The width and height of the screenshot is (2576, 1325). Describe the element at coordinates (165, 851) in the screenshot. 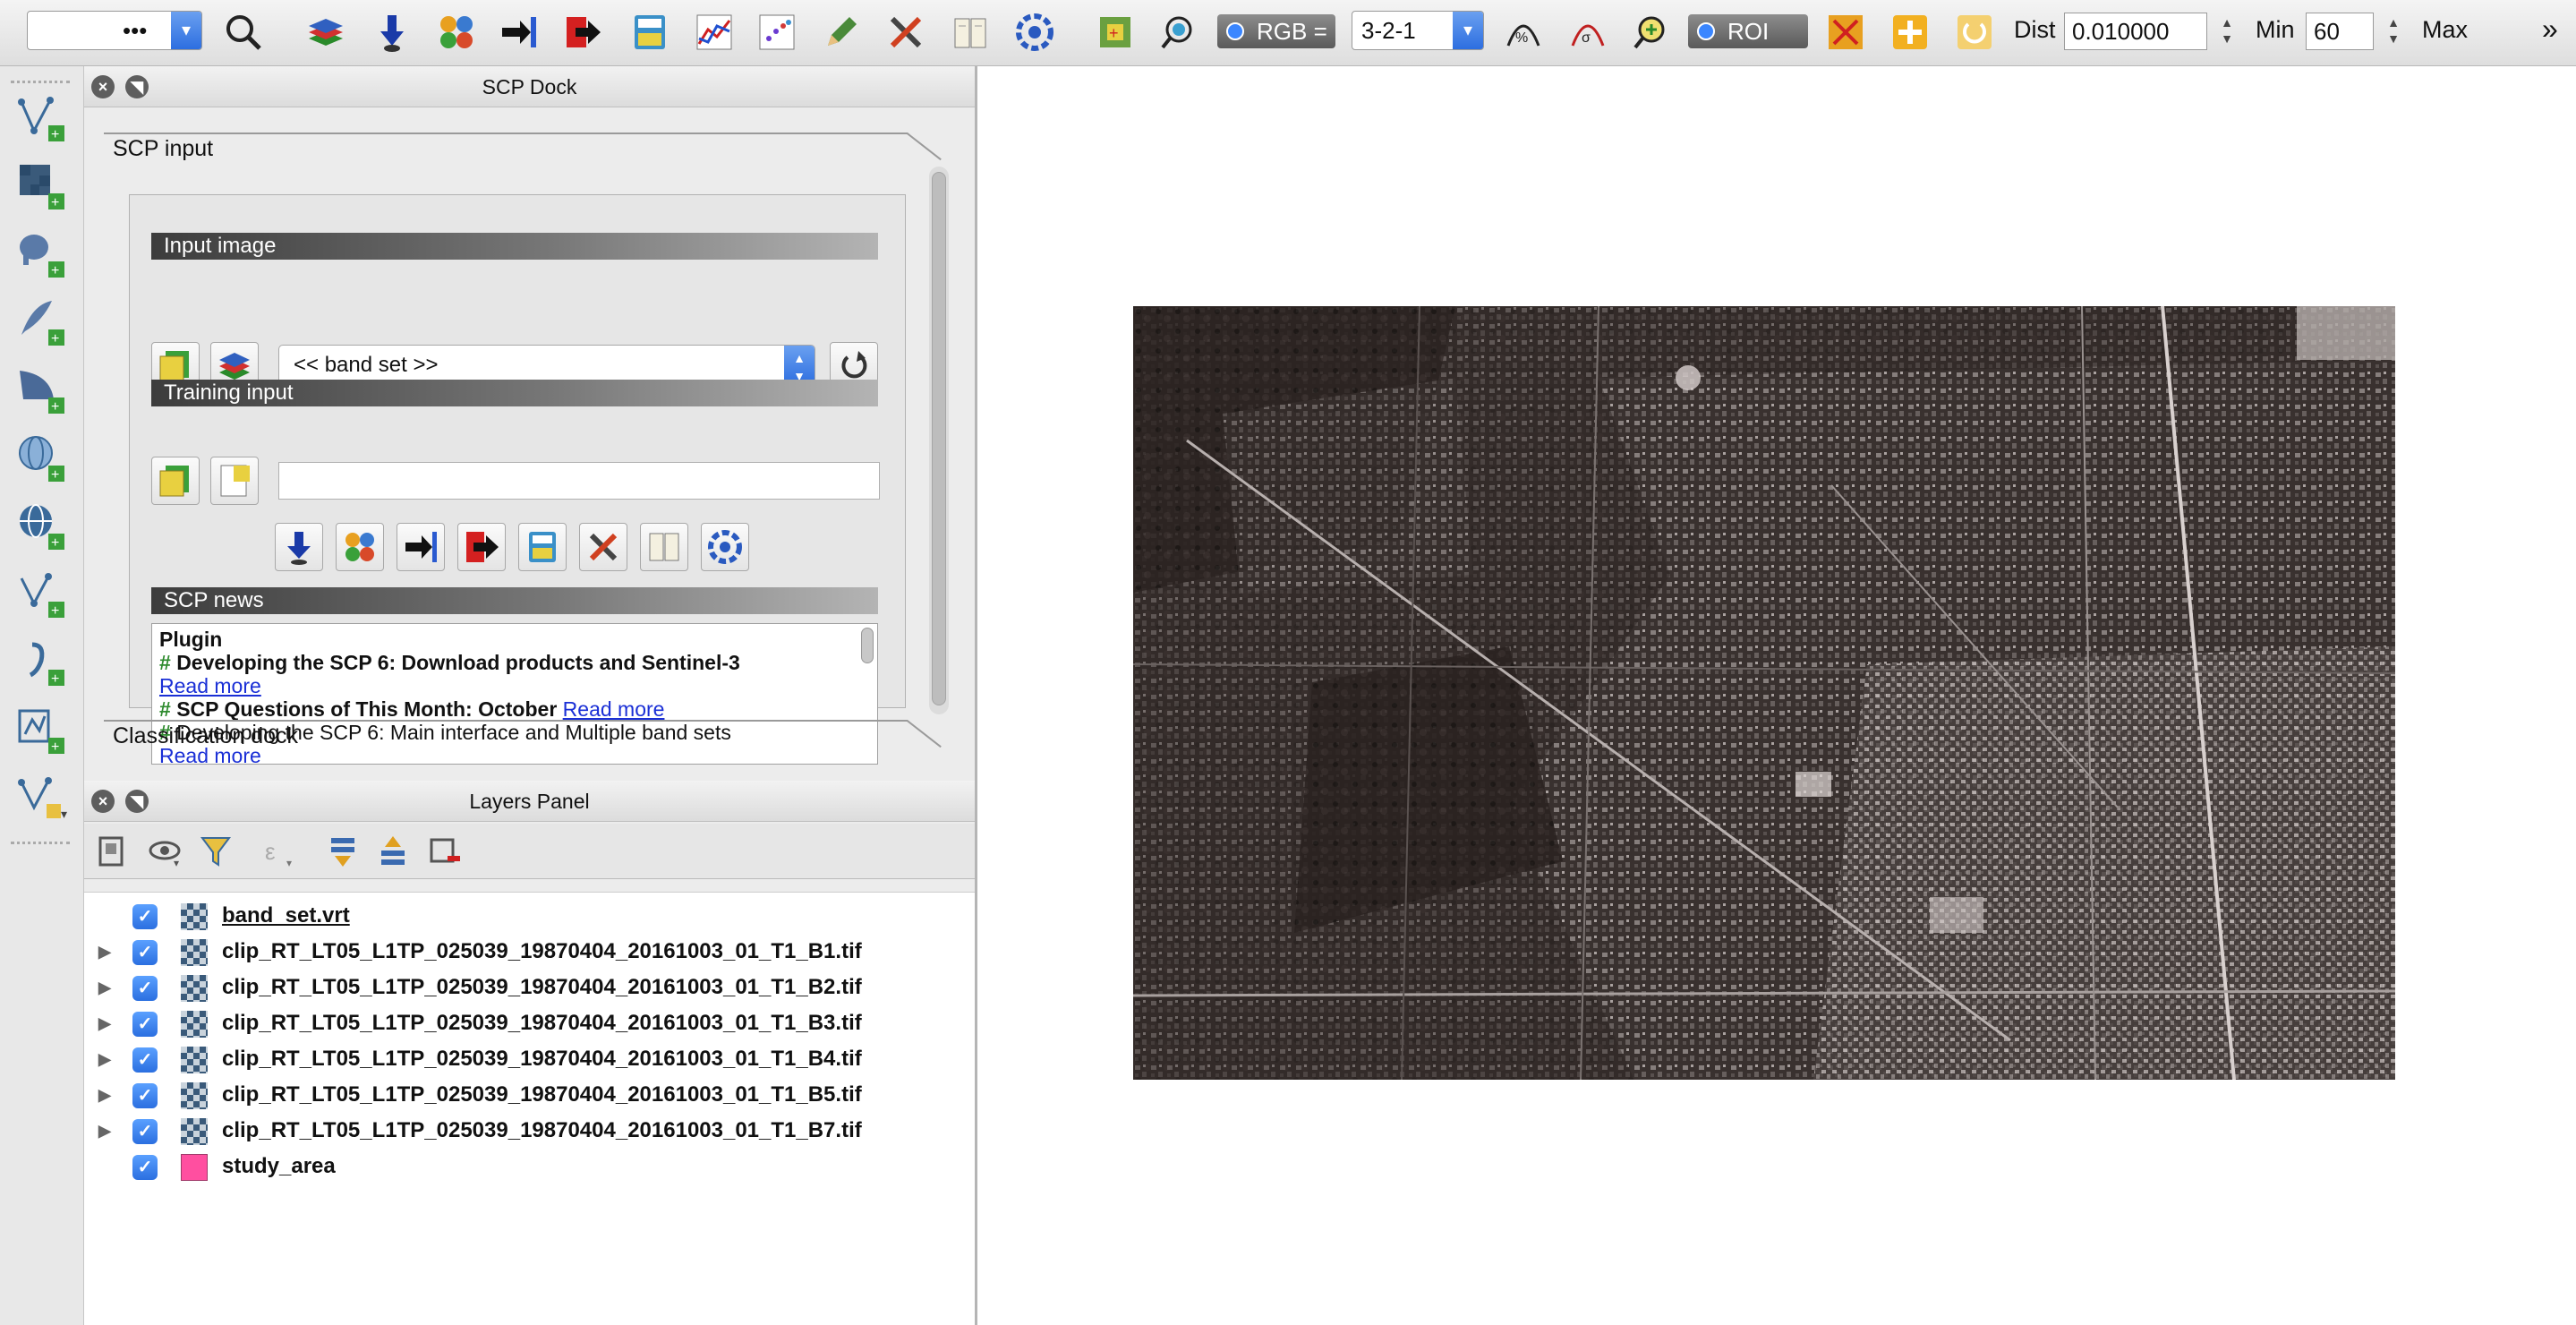

I see `manage-visibility-button: ▾` at that location.